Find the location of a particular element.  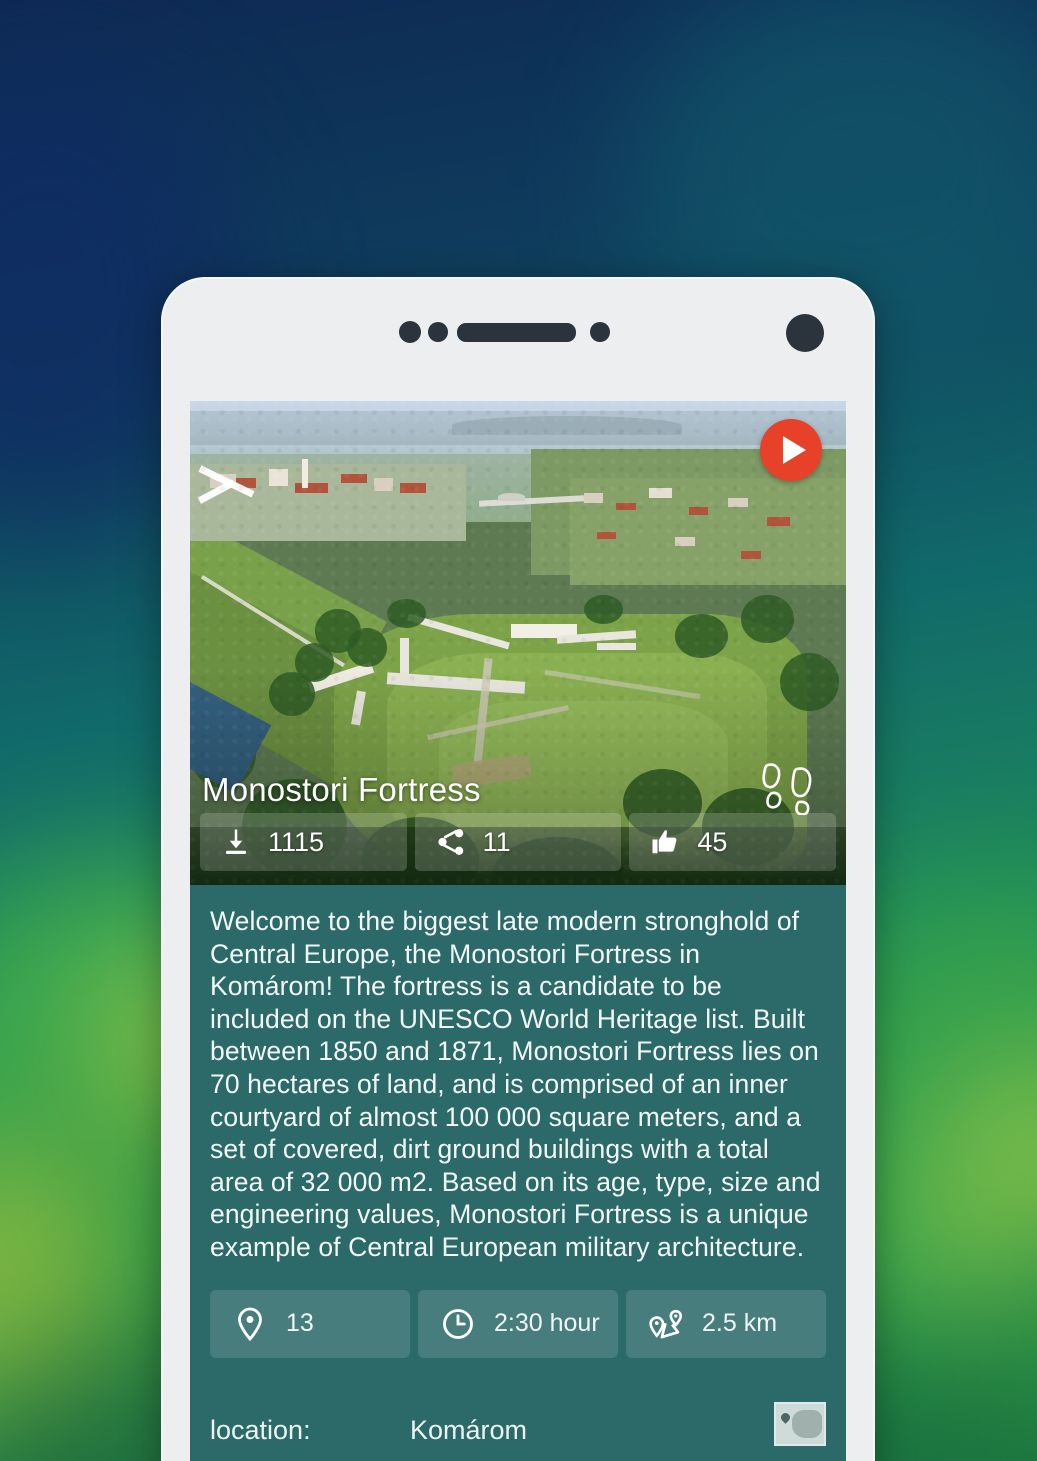

stats-bar: 1115 11 45 is located at coordinates (518, 842).